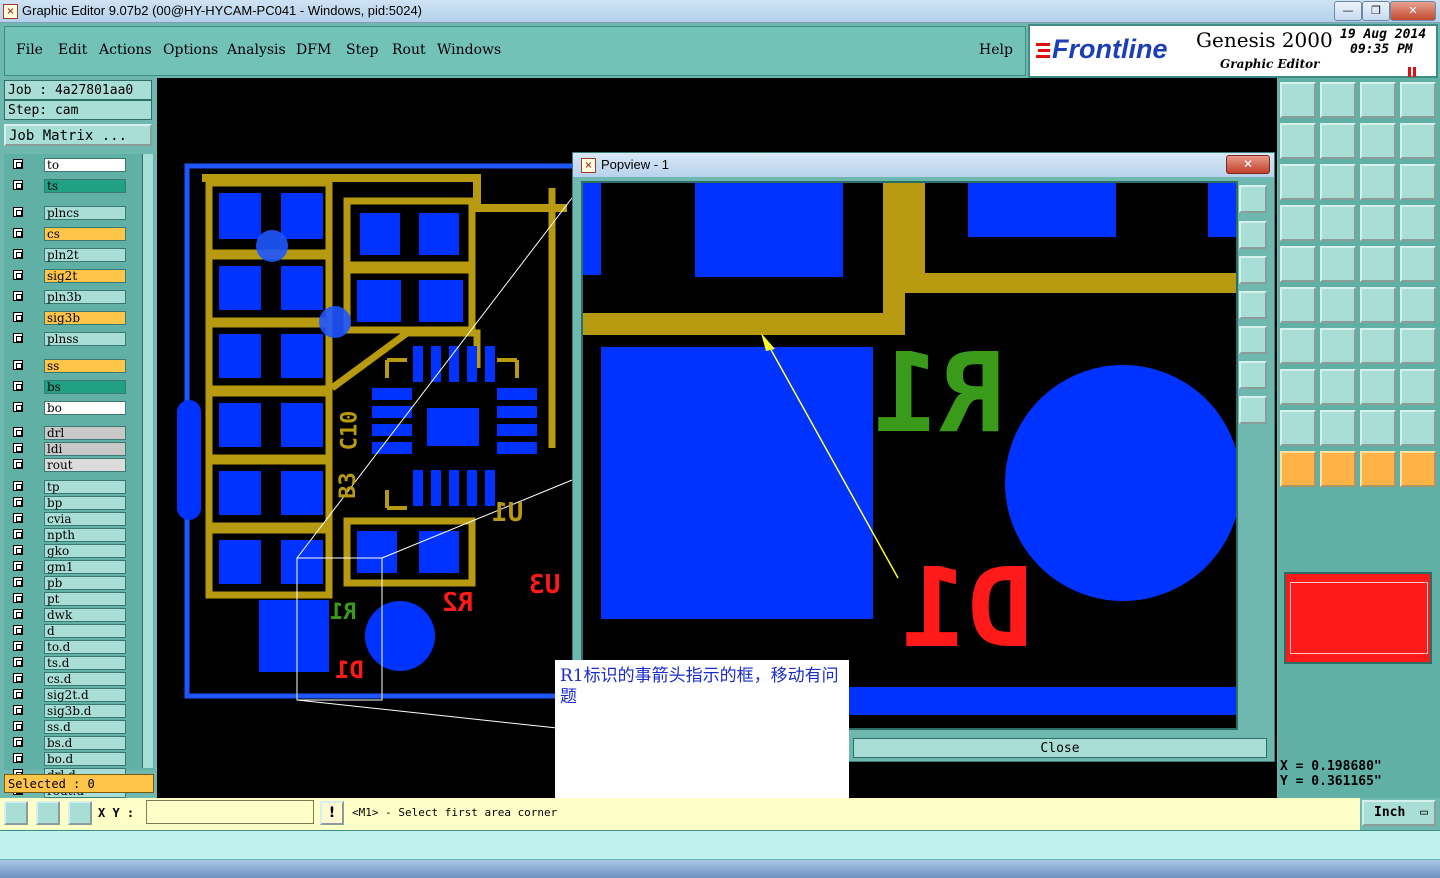 This screenshot has width=1440, height=878. Describe the element at coordinates (70, 711) in the screenshot. I see `layer-row-sig3b-d: sig3b.d` at that location.